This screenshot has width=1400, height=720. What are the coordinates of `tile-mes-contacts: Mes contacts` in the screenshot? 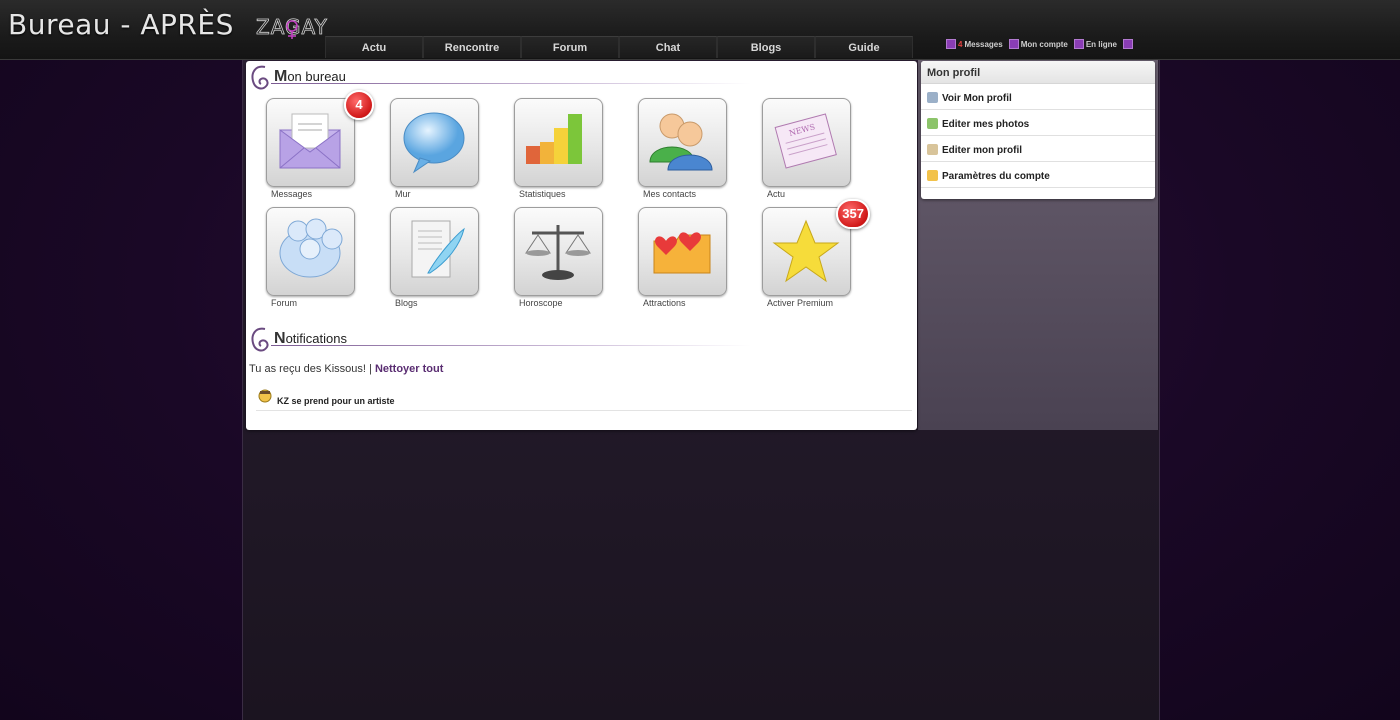 It's located at (683, 153).